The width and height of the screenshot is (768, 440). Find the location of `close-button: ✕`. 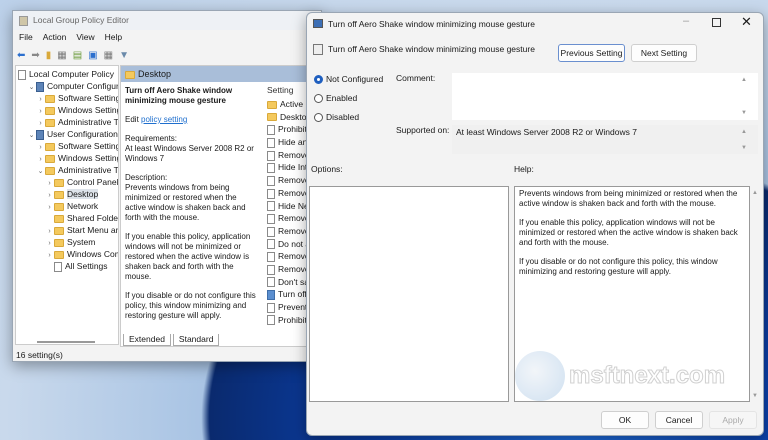

close-button: ✕ is located at coordinates (746, 22).